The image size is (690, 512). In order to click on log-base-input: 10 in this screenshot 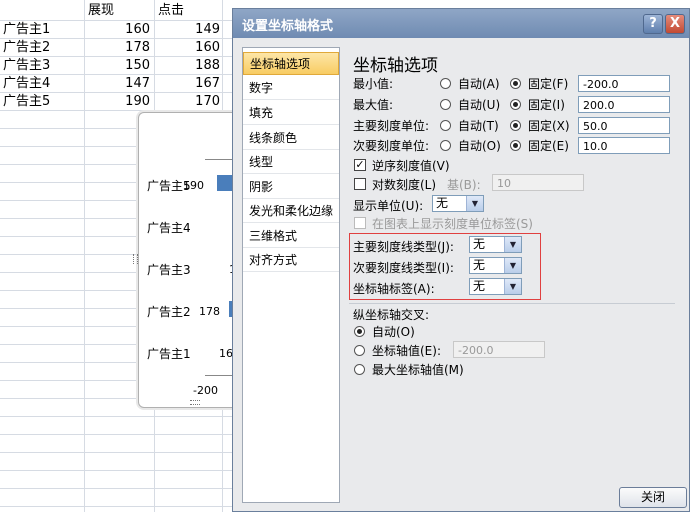, I will do `click(538, 182)`.